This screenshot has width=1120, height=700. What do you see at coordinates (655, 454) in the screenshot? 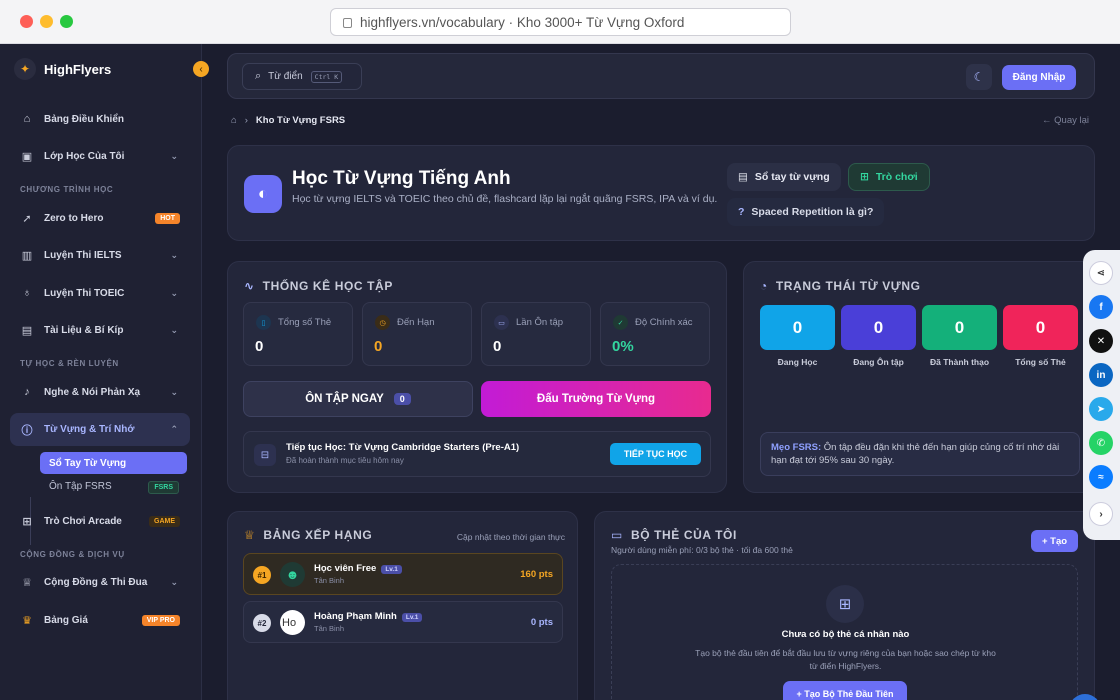
I see `continue-learning-button: TIẾP TỤC HỌC` at bounding box center [655, 454].